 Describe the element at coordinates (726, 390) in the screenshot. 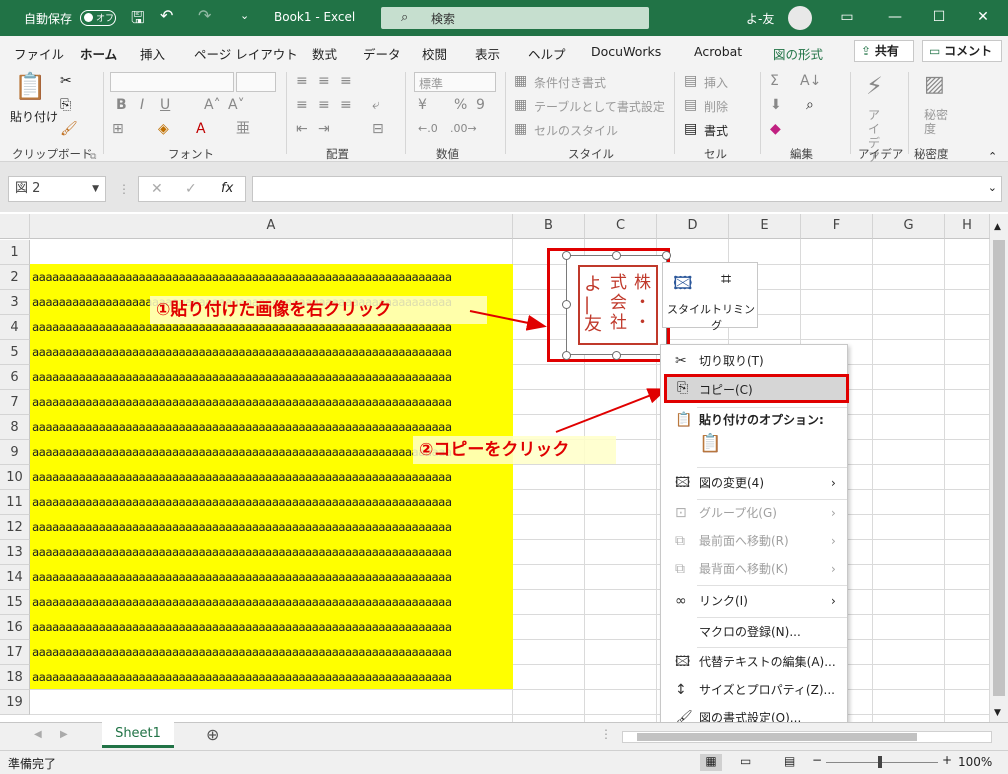

I see `menu-copy-label: コピー(C)` at that location.